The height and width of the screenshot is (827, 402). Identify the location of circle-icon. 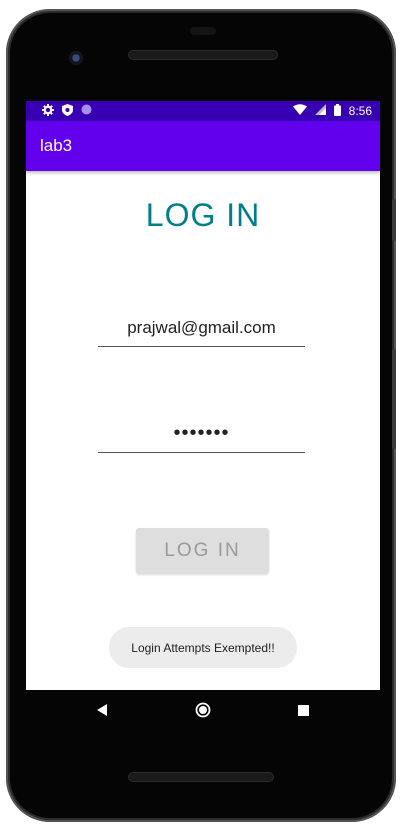
(86, 111).